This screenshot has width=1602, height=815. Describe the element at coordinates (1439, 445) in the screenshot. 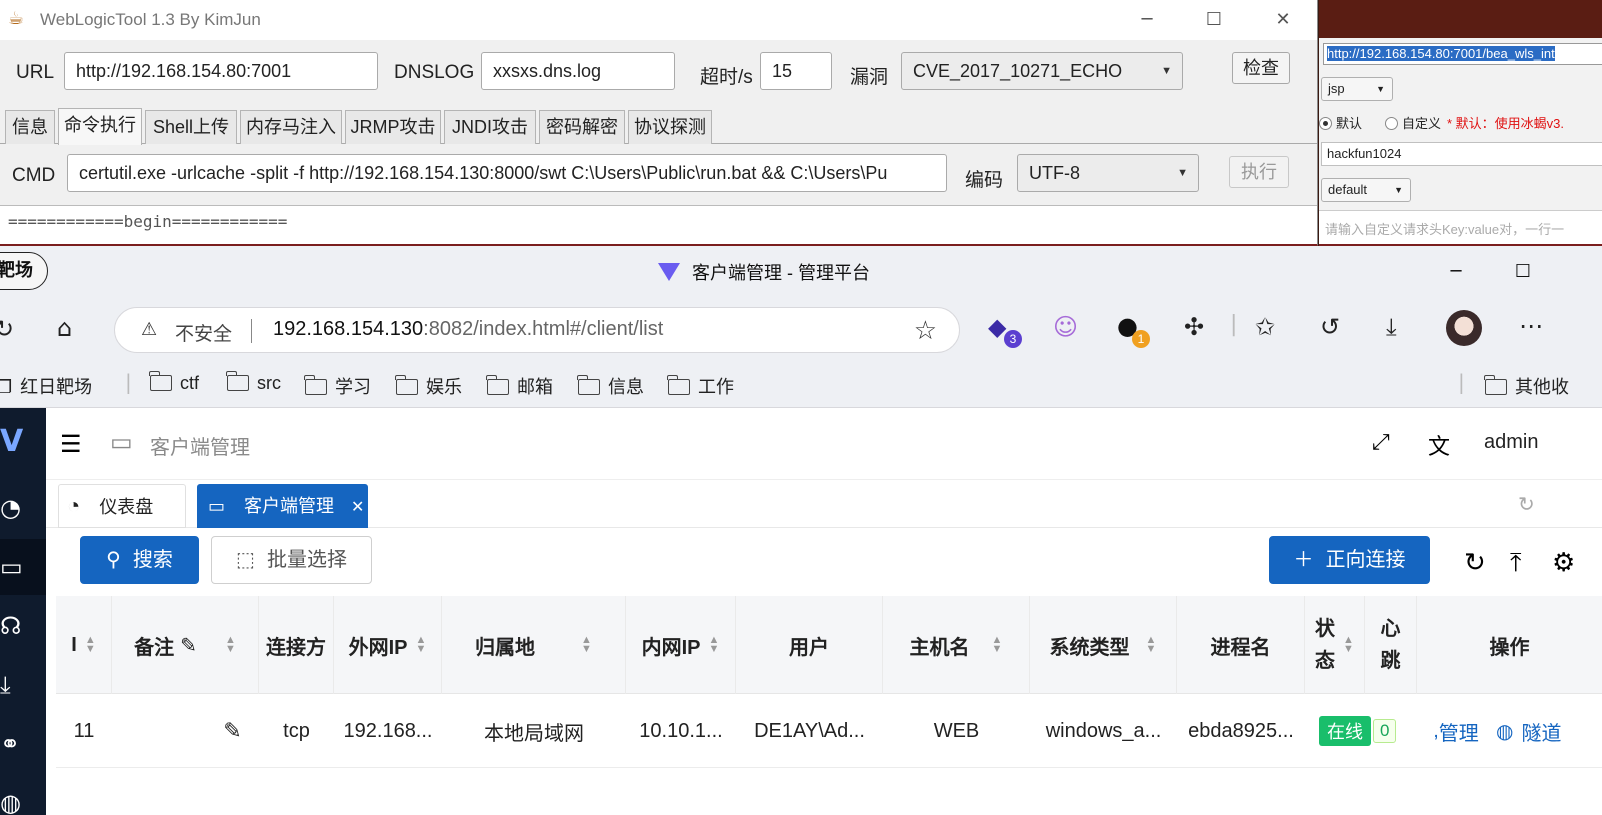

I see `translate-icon: 文` at that location.